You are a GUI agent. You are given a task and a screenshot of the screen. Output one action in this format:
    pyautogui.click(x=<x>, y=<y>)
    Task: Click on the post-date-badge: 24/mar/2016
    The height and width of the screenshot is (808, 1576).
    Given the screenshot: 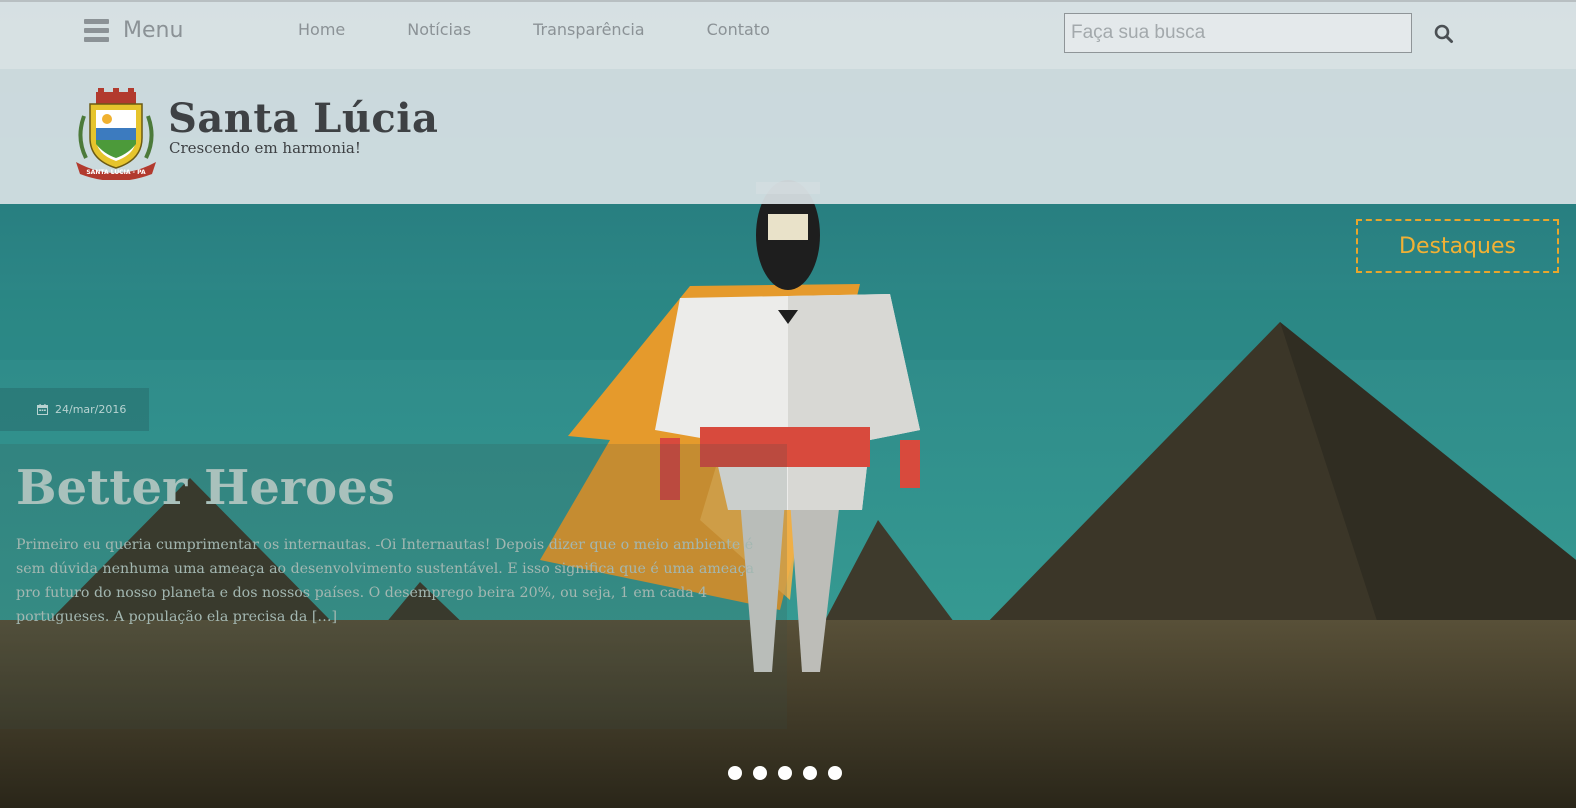 What is the action you would take?
    pyautogui.click(x=74, y=409)
    